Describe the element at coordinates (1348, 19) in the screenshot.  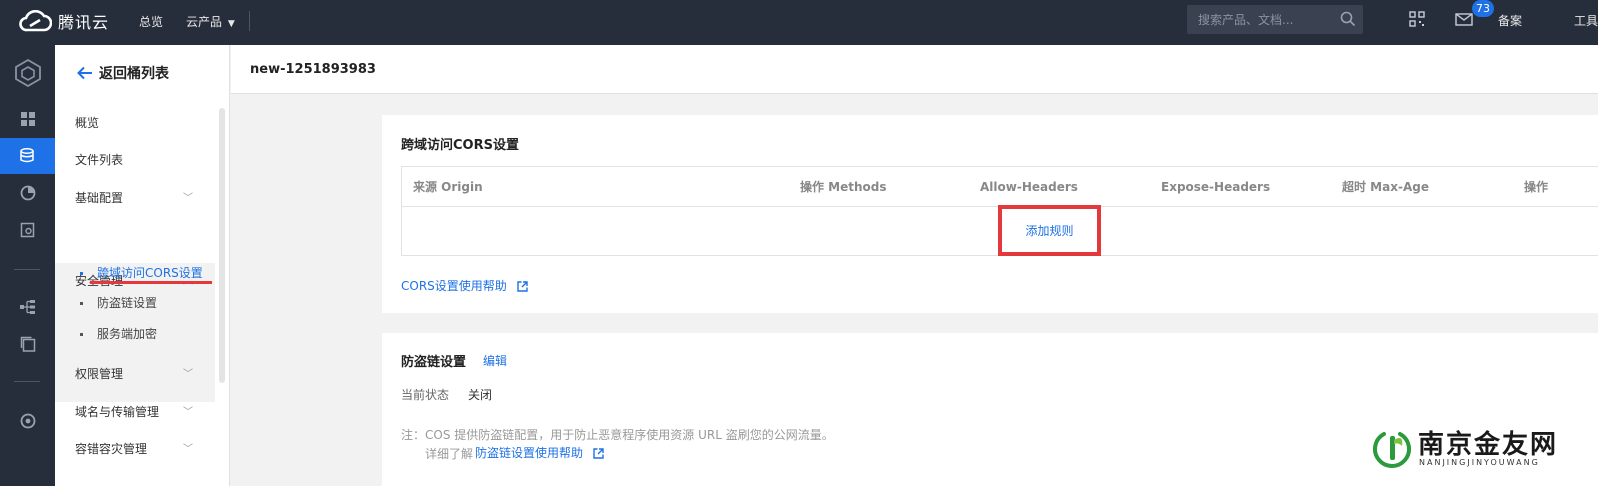
I see `search-icon` at that location.